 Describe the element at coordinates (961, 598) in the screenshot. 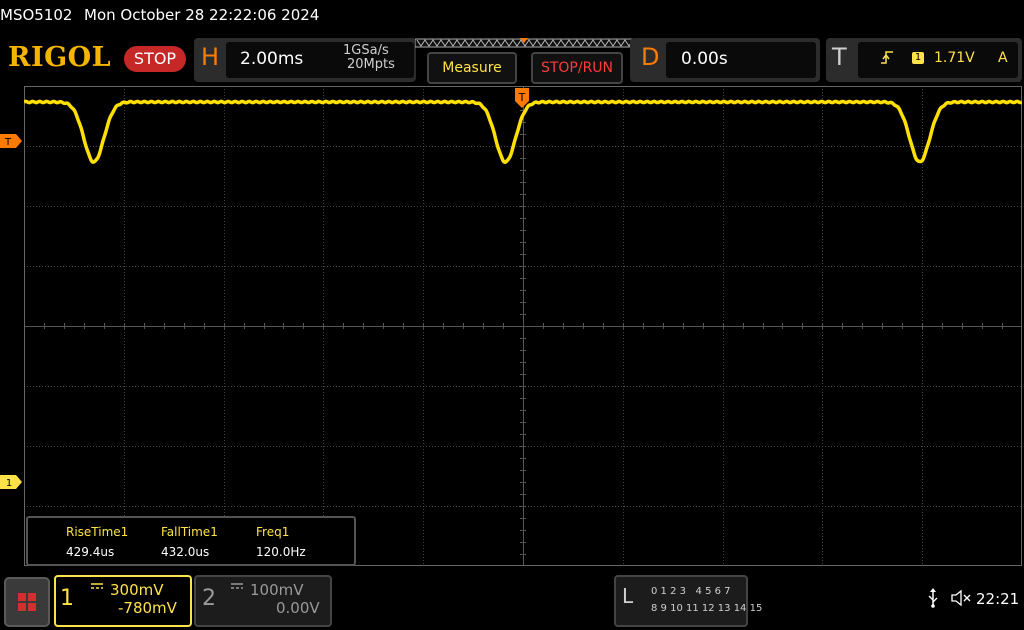

I see `speaker-muted-icon` at that location.